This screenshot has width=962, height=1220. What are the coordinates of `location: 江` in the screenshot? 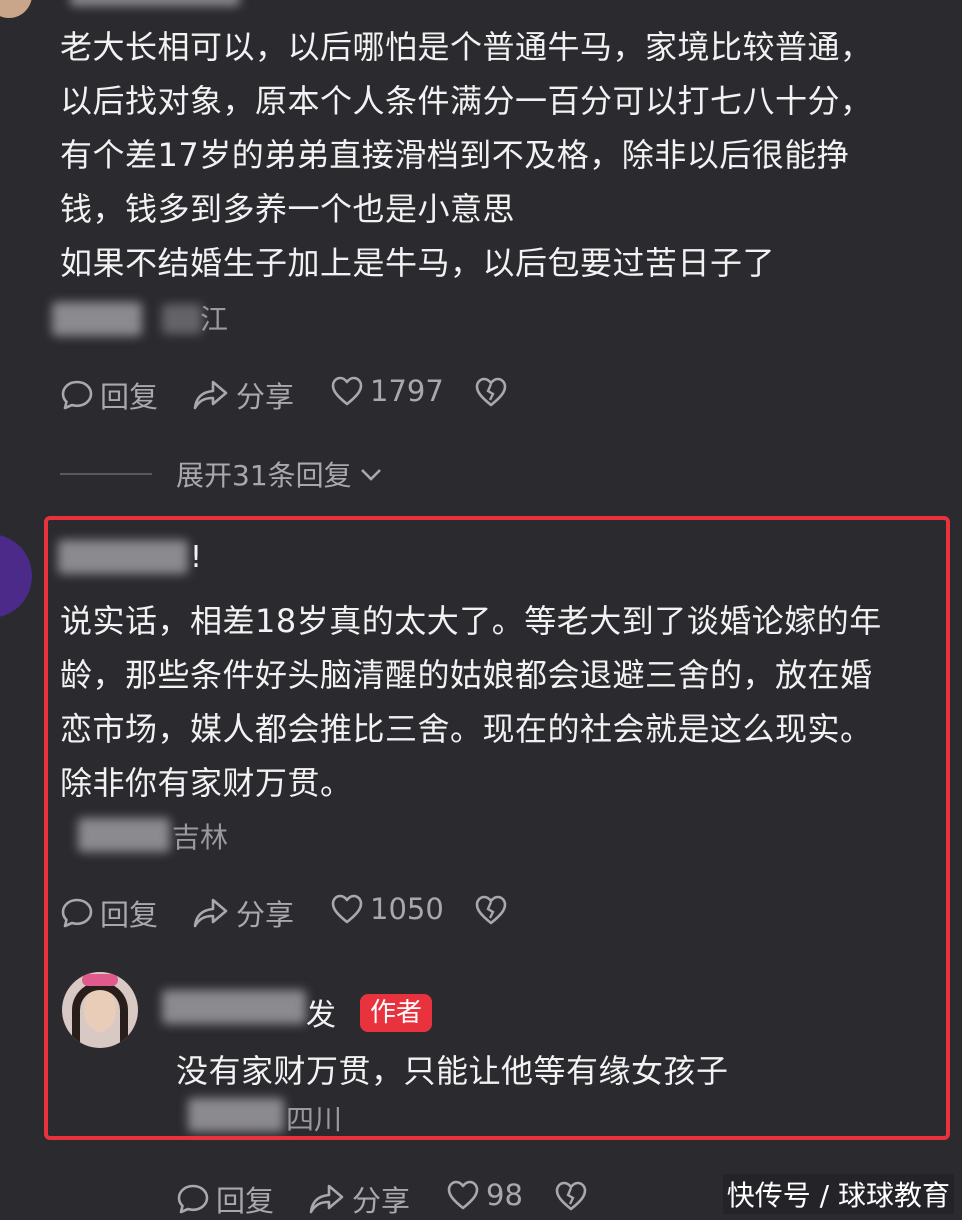 It's located at (214, 319).